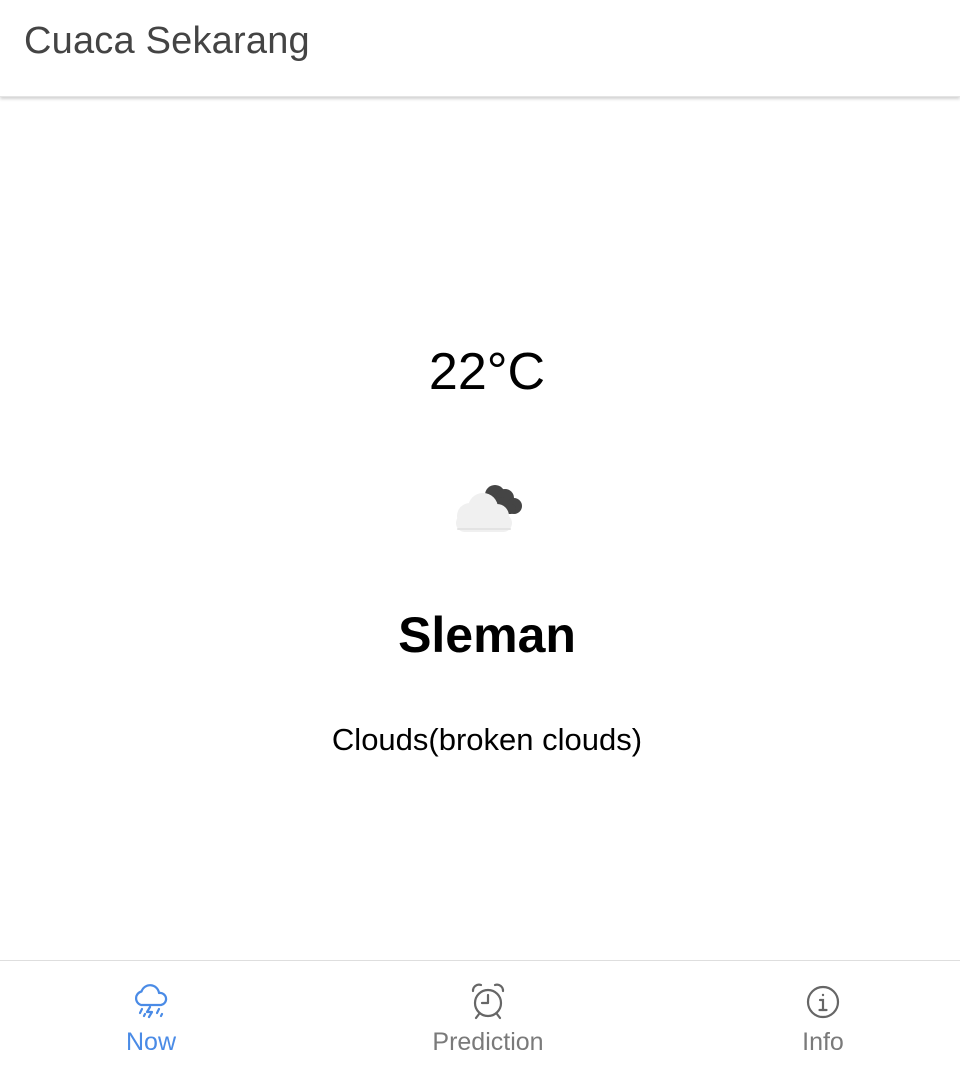 Image resolution: width=960 pixels, height=1070 pixels. I want to click on tab-prediction-label: Prediction, so click(488, 1042).